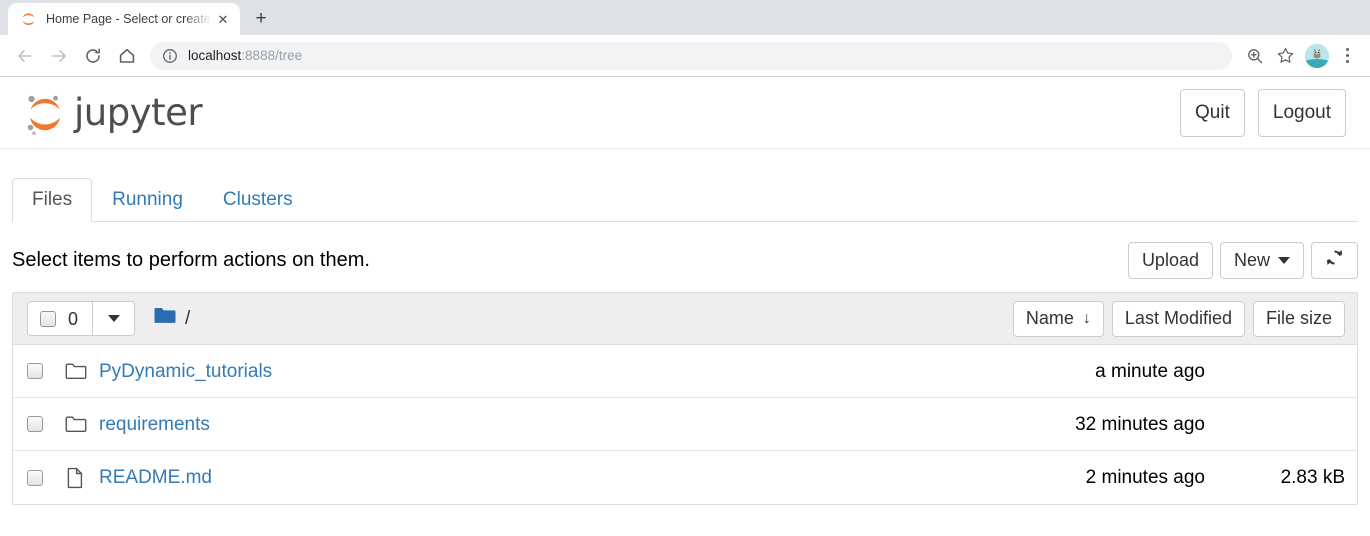 The height and width of the screenshot is (536, 1370). I want to click on select-all-dropdown-button, so click(114, 318).